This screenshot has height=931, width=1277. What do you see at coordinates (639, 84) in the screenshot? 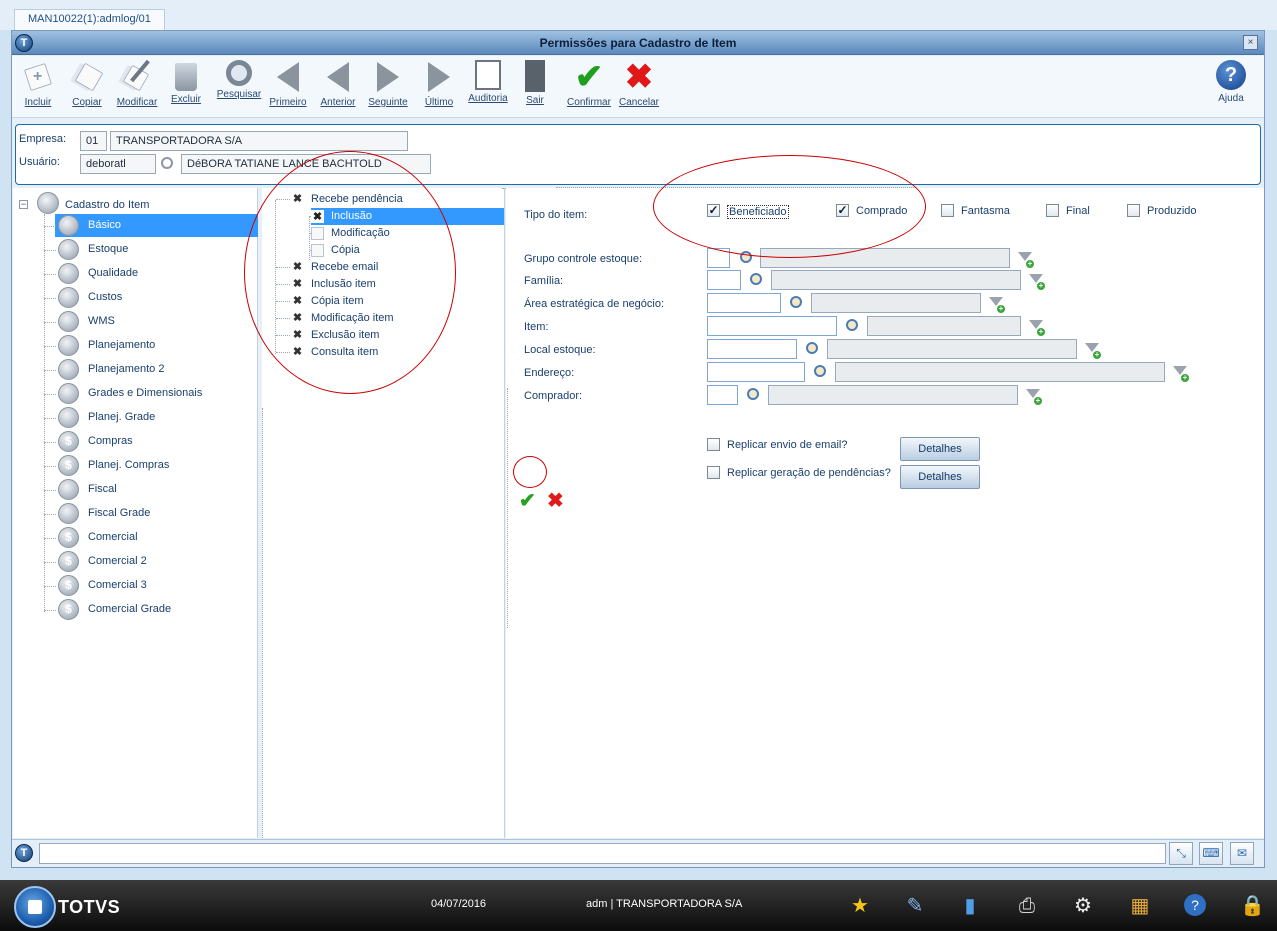
I see `cancelar-button: ✖ Cancelar` at bounding box center [639, 84].